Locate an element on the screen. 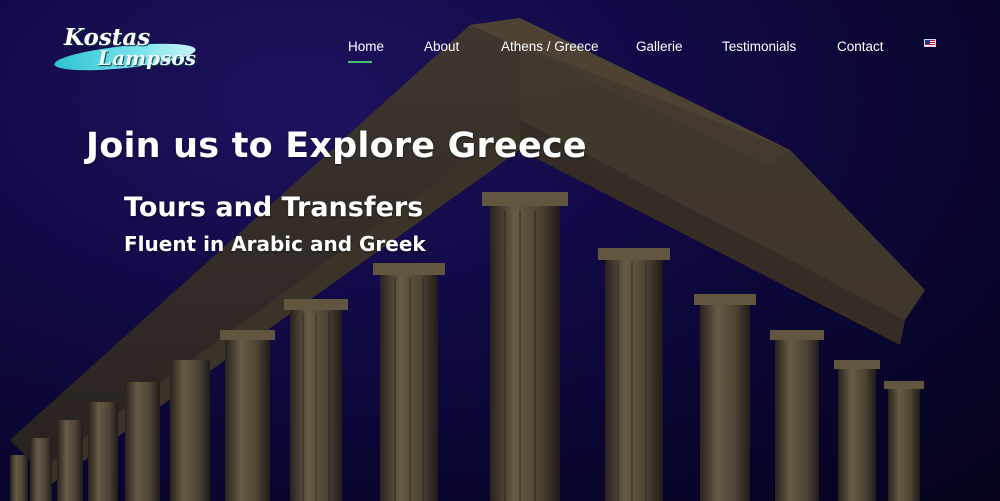 This screenshot has width=1000, height=501. hero-tagline: Fluent in Arabic and Greek is located at coordinates (275, 244).